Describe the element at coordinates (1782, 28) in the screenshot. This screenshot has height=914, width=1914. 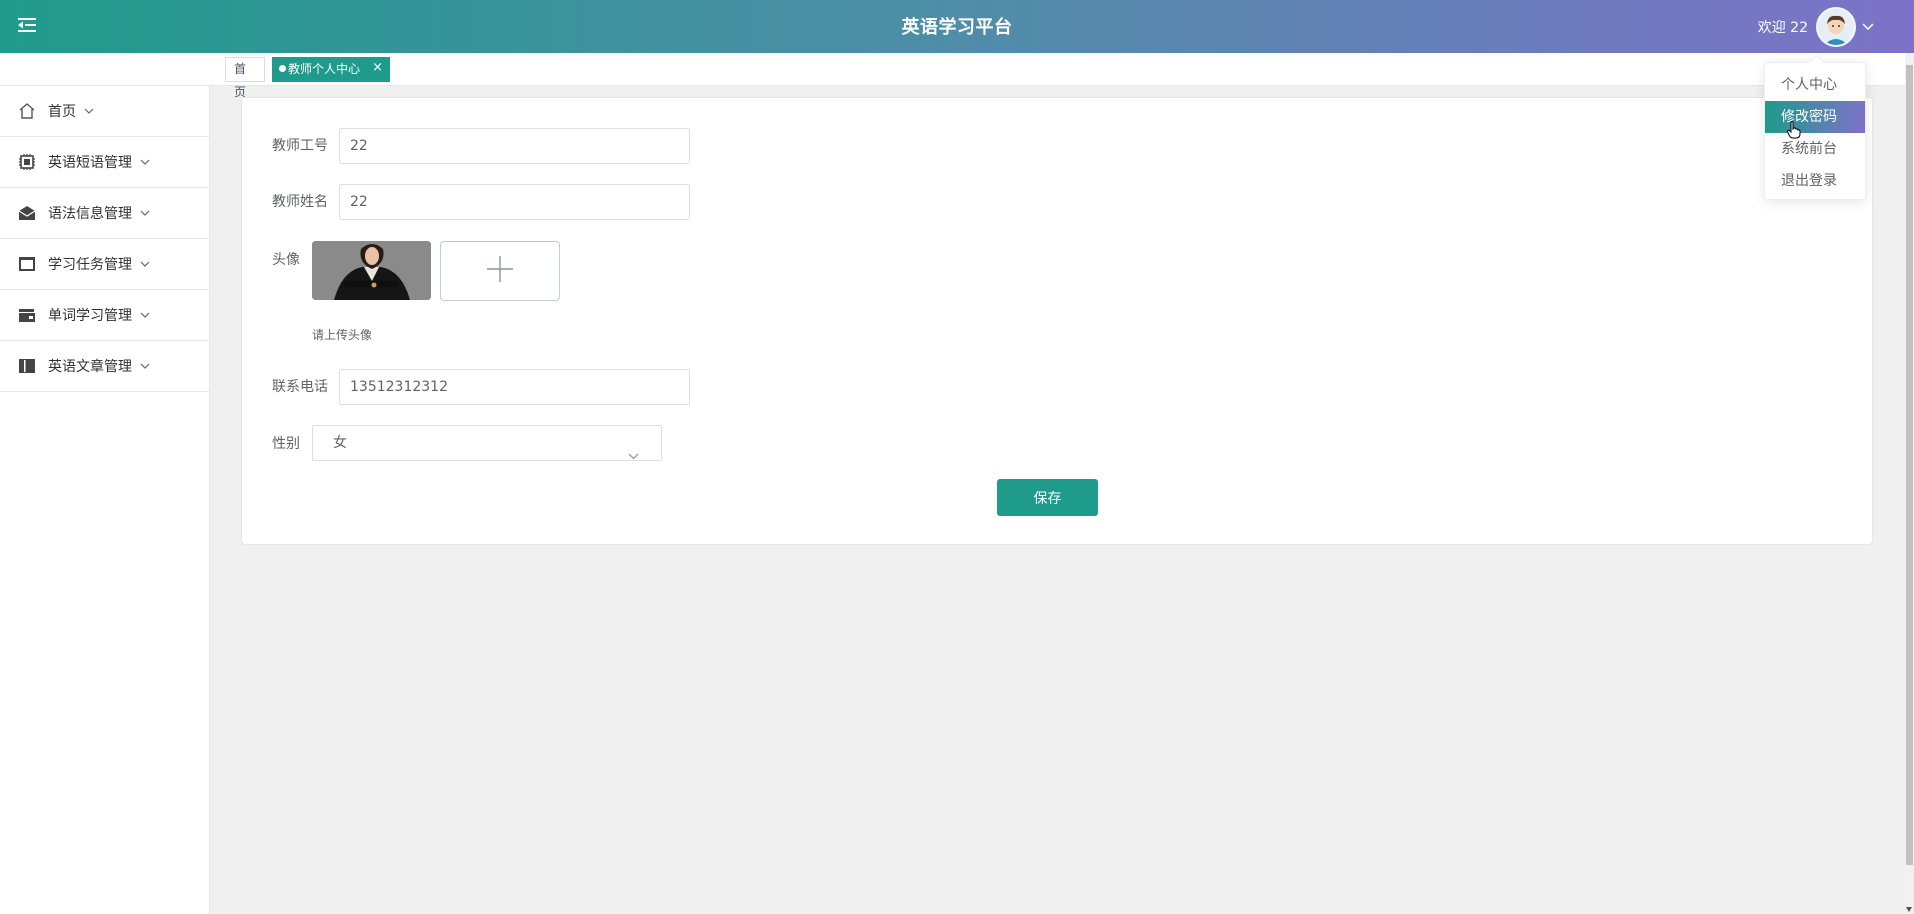
I see `welcome-text: 欢迎 22` at that location.